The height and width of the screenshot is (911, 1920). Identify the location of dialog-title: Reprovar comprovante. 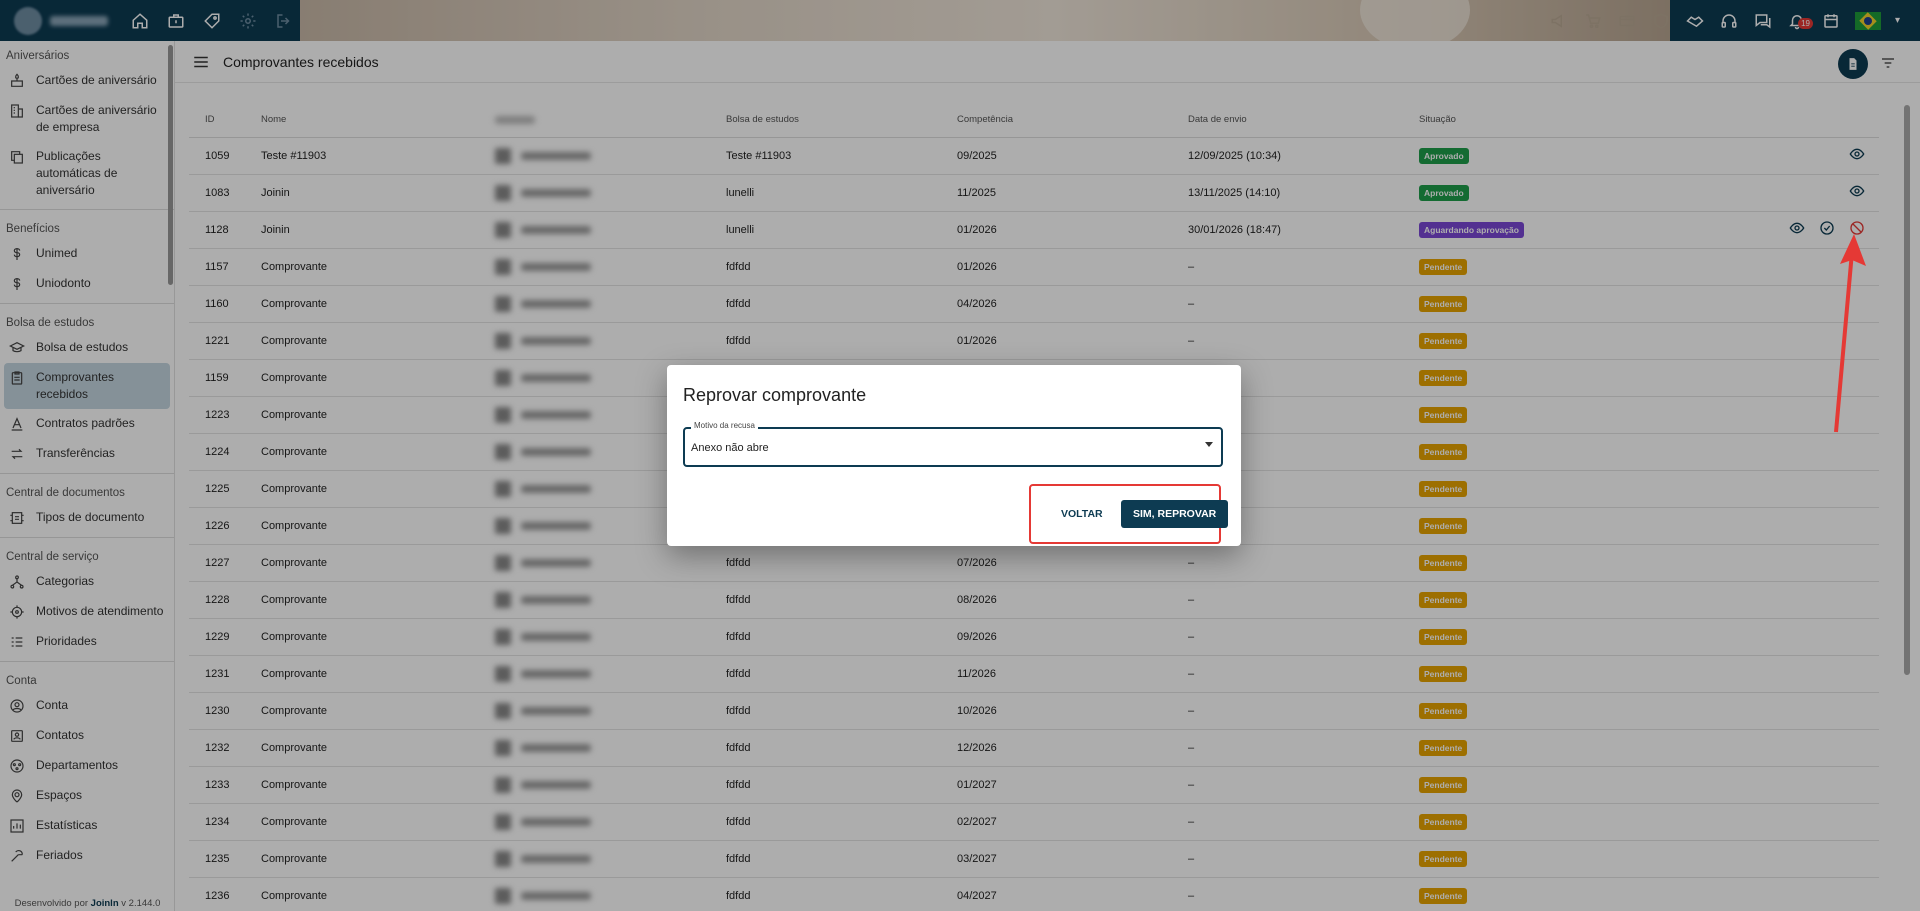
(775, 395).